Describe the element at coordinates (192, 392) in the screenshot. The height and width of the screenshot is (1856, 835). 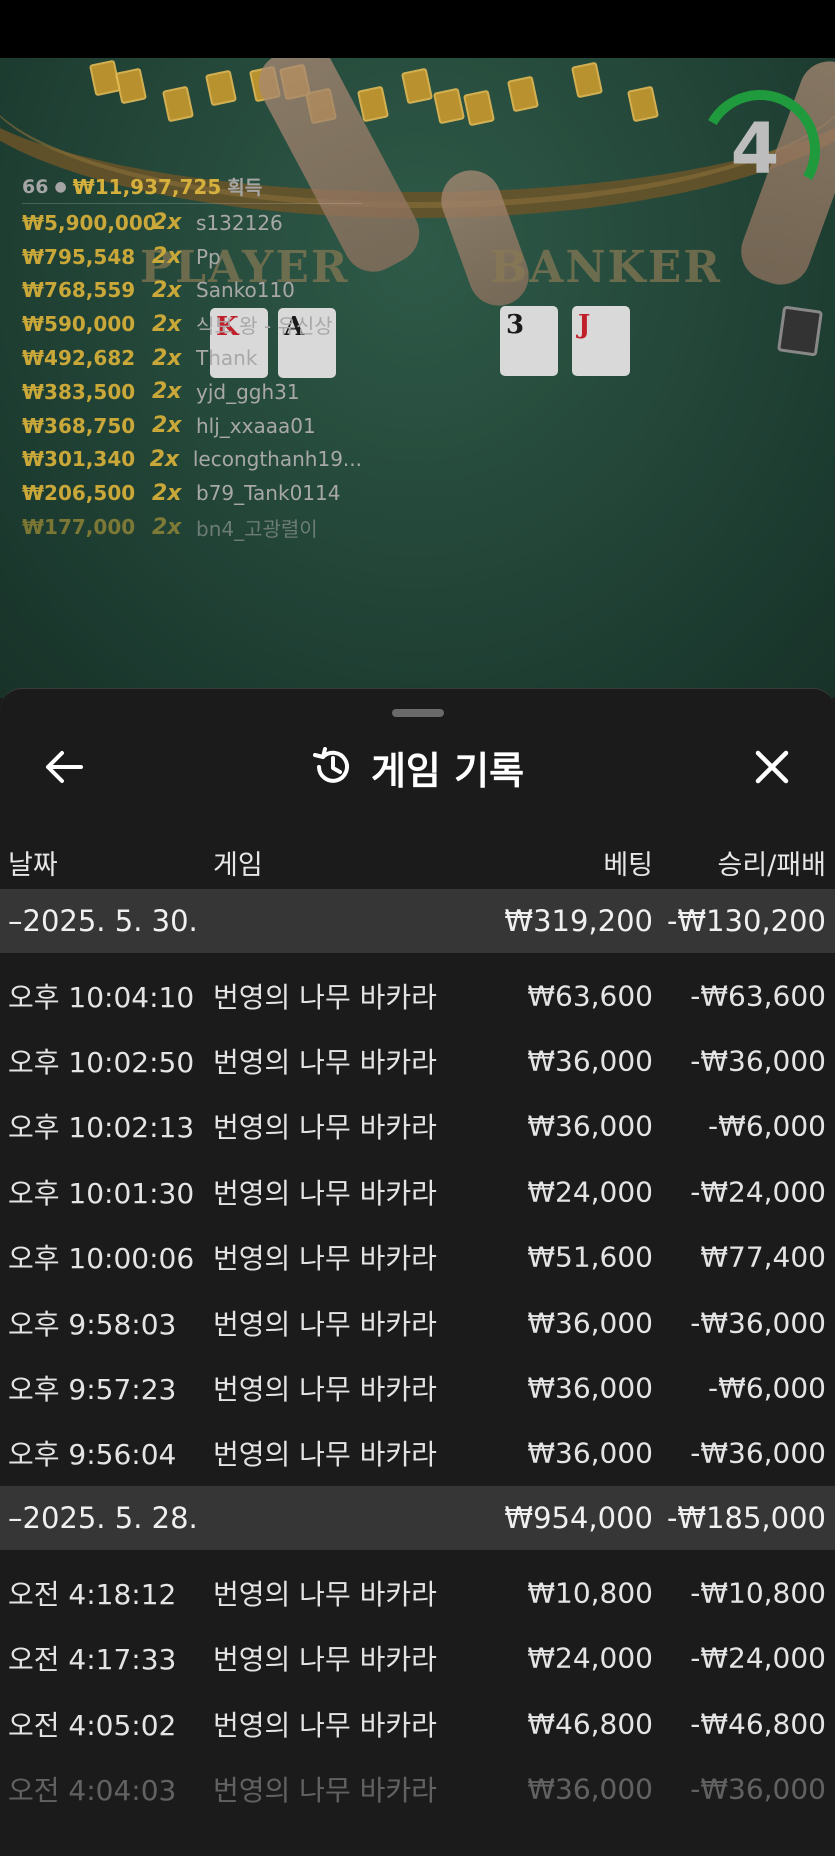
I see `winner-row: ₩383,500 2x yjd_ggh31` at that location.